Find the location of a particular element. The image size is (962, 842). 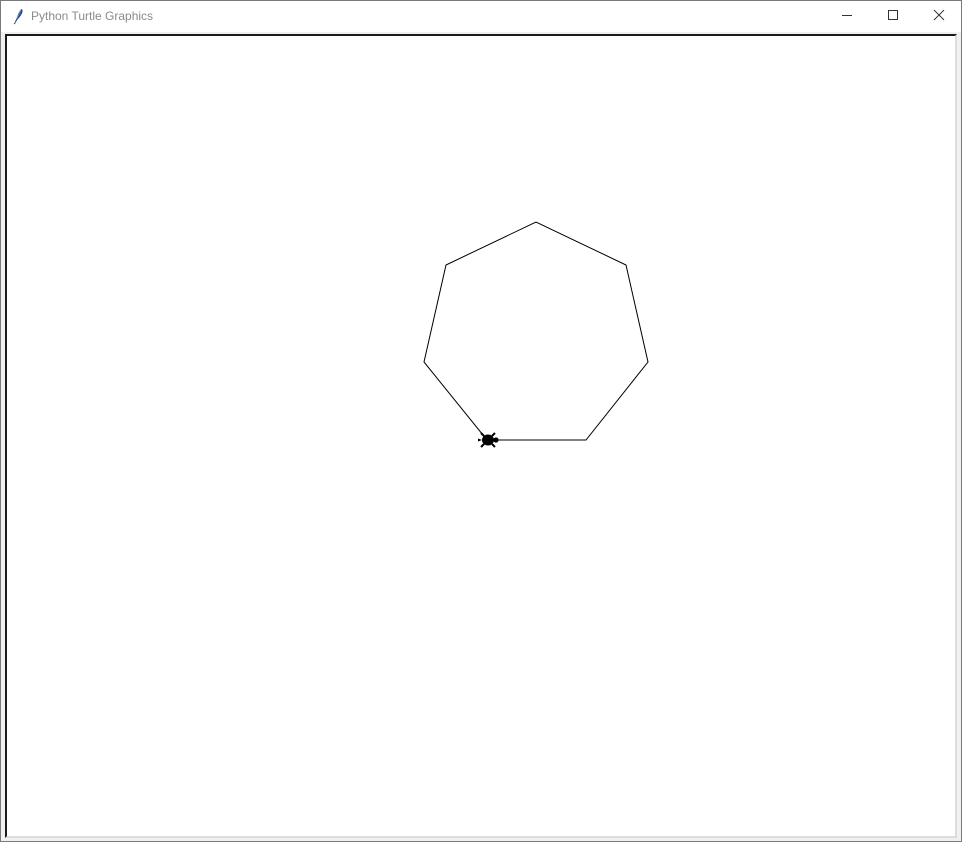

turtle-icon is located at coordinates (488, 440).